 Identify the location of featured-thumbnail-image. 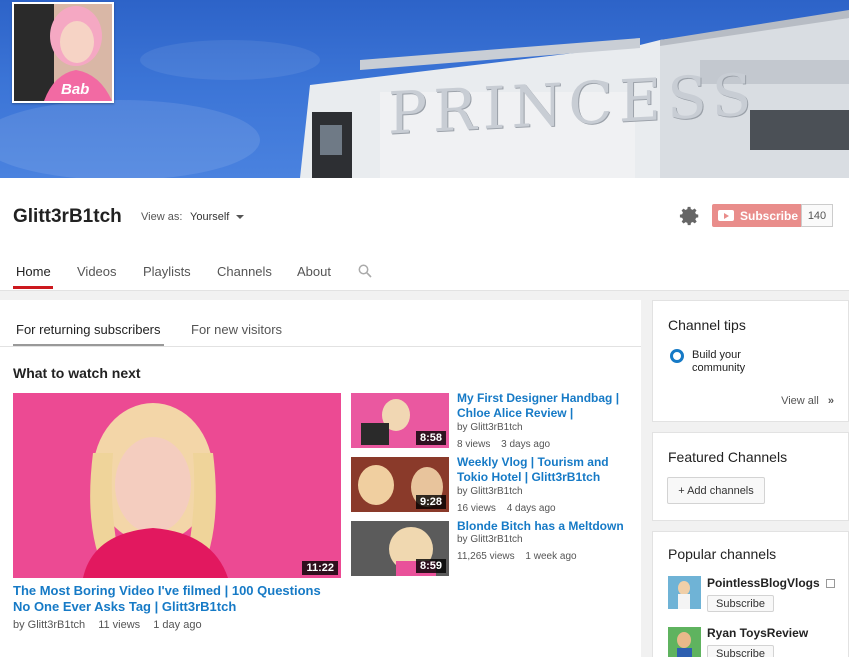
(177, 485).